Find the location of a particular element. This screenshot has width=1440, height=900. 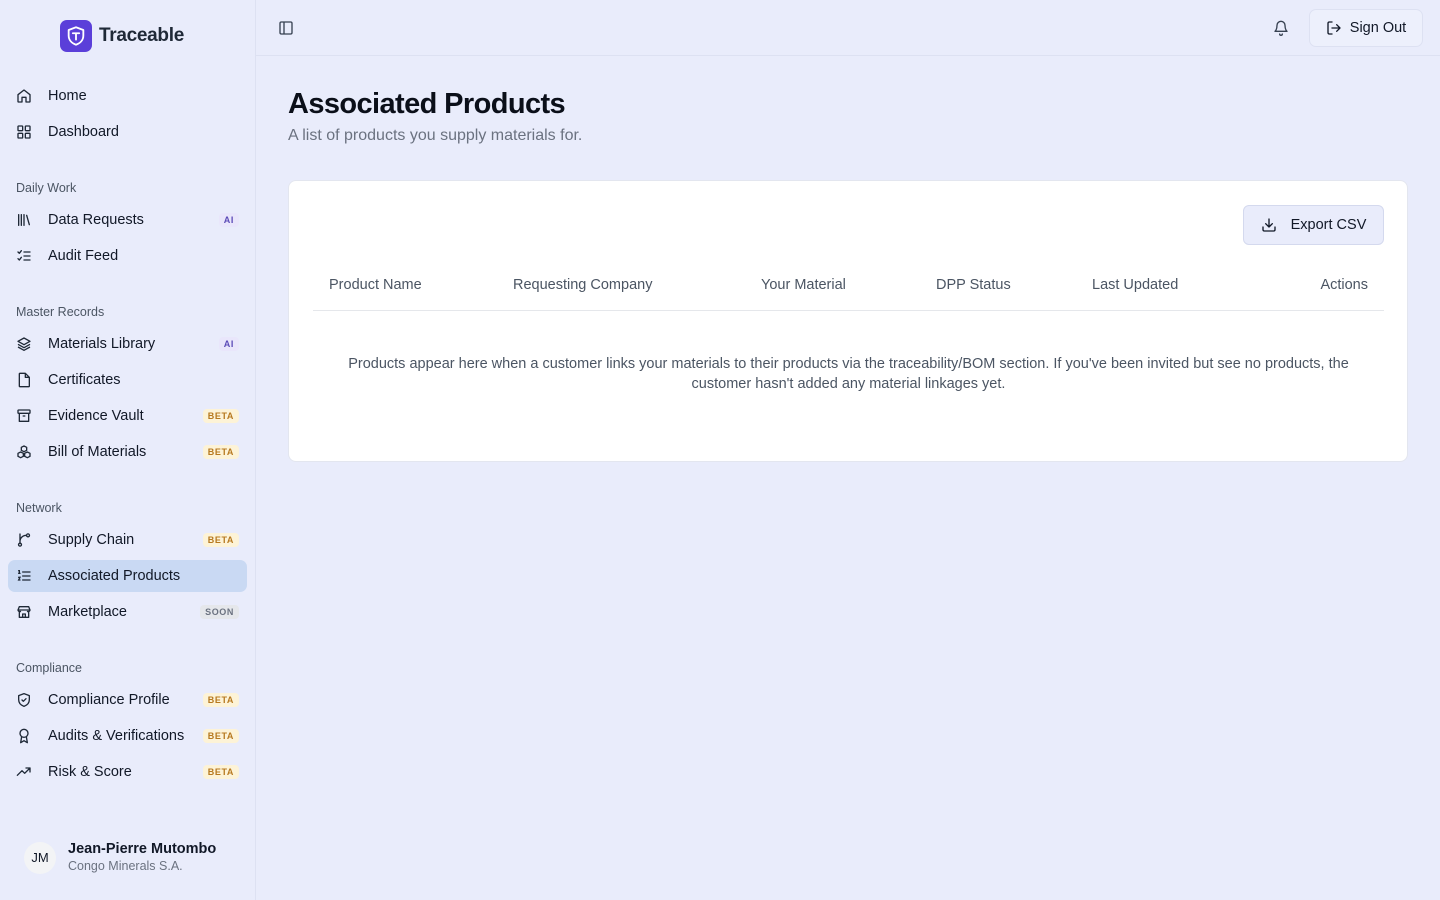

brand: Traceable is located at coordinates (122, 36).